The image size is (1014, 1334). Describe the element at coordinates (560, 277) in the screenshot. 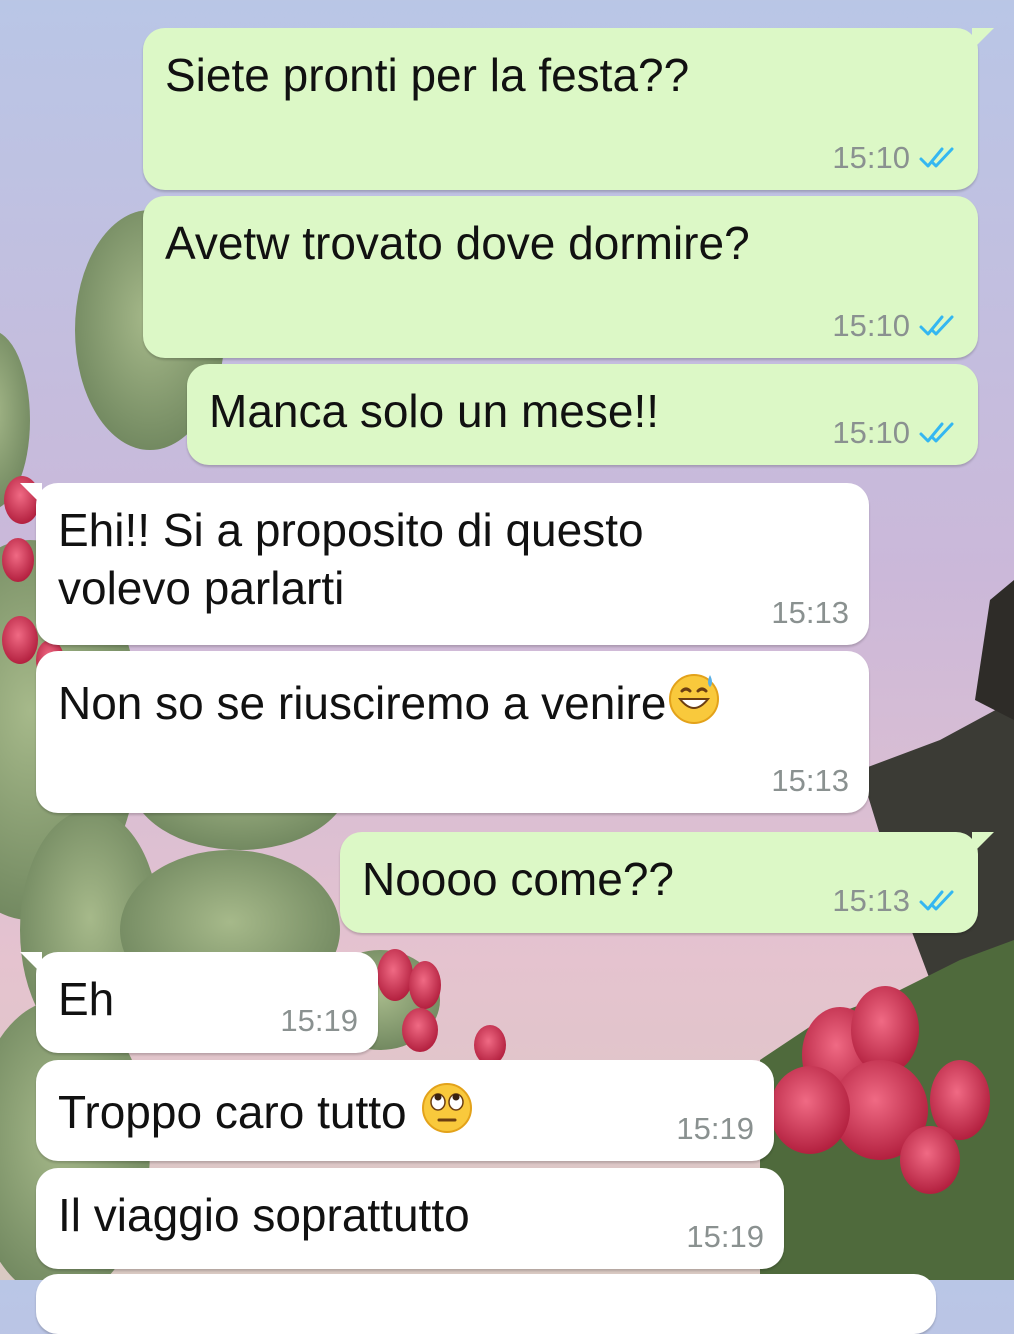

I see `message-bubble-outgoing: Avetw trovato dove dormire? 15:10` at that location.